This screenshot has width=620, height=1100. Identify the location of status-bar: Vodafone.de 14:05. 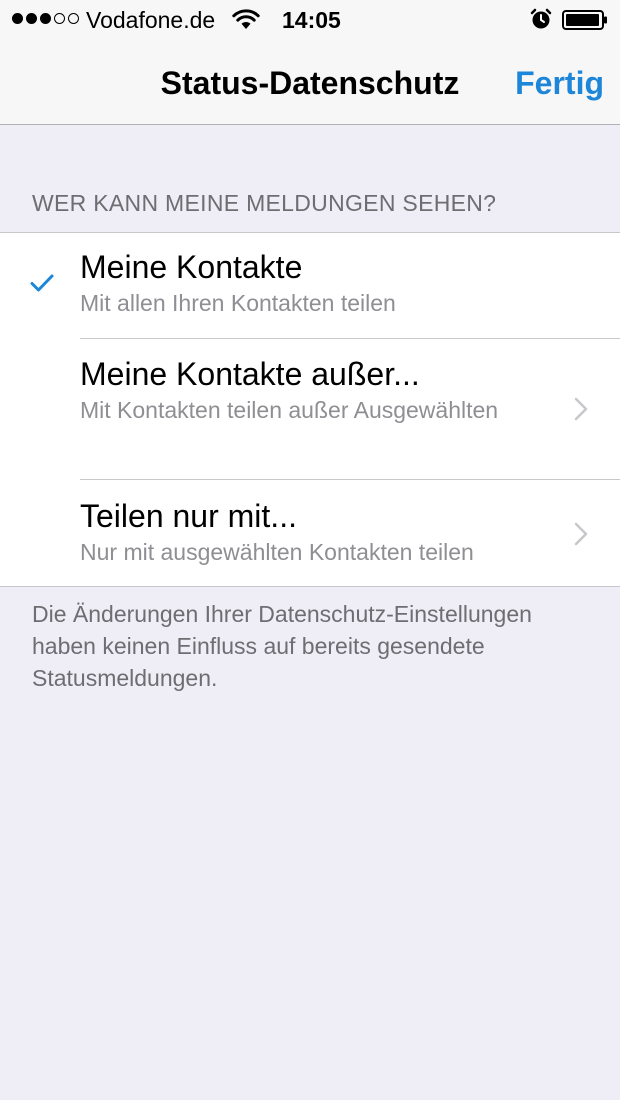
(310, 20).